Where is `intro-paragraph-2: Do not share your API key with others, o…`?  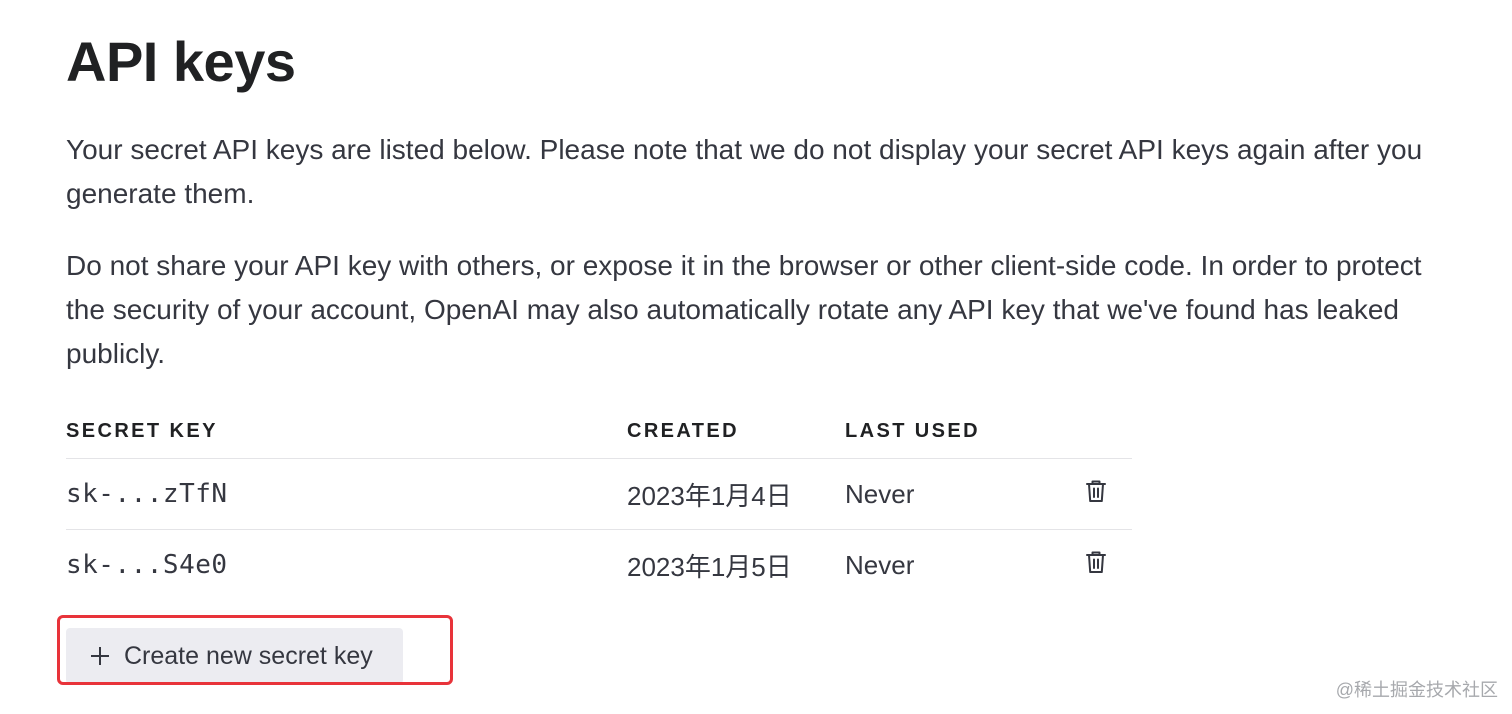 intro-paragraph-2: Do not share your API key with others, o… is located at coordinates (744, 309).